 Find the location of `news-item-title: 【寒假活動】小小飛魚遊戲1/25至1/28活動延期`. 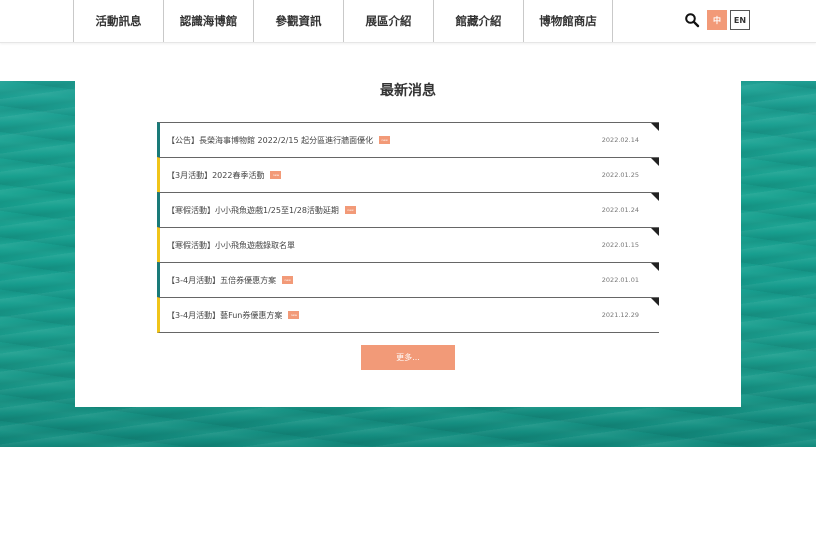

news-item-title: 【寒假活動】小小飛魚遊戲1/25至1/28活動延期 is located at coordinates (253, 210).